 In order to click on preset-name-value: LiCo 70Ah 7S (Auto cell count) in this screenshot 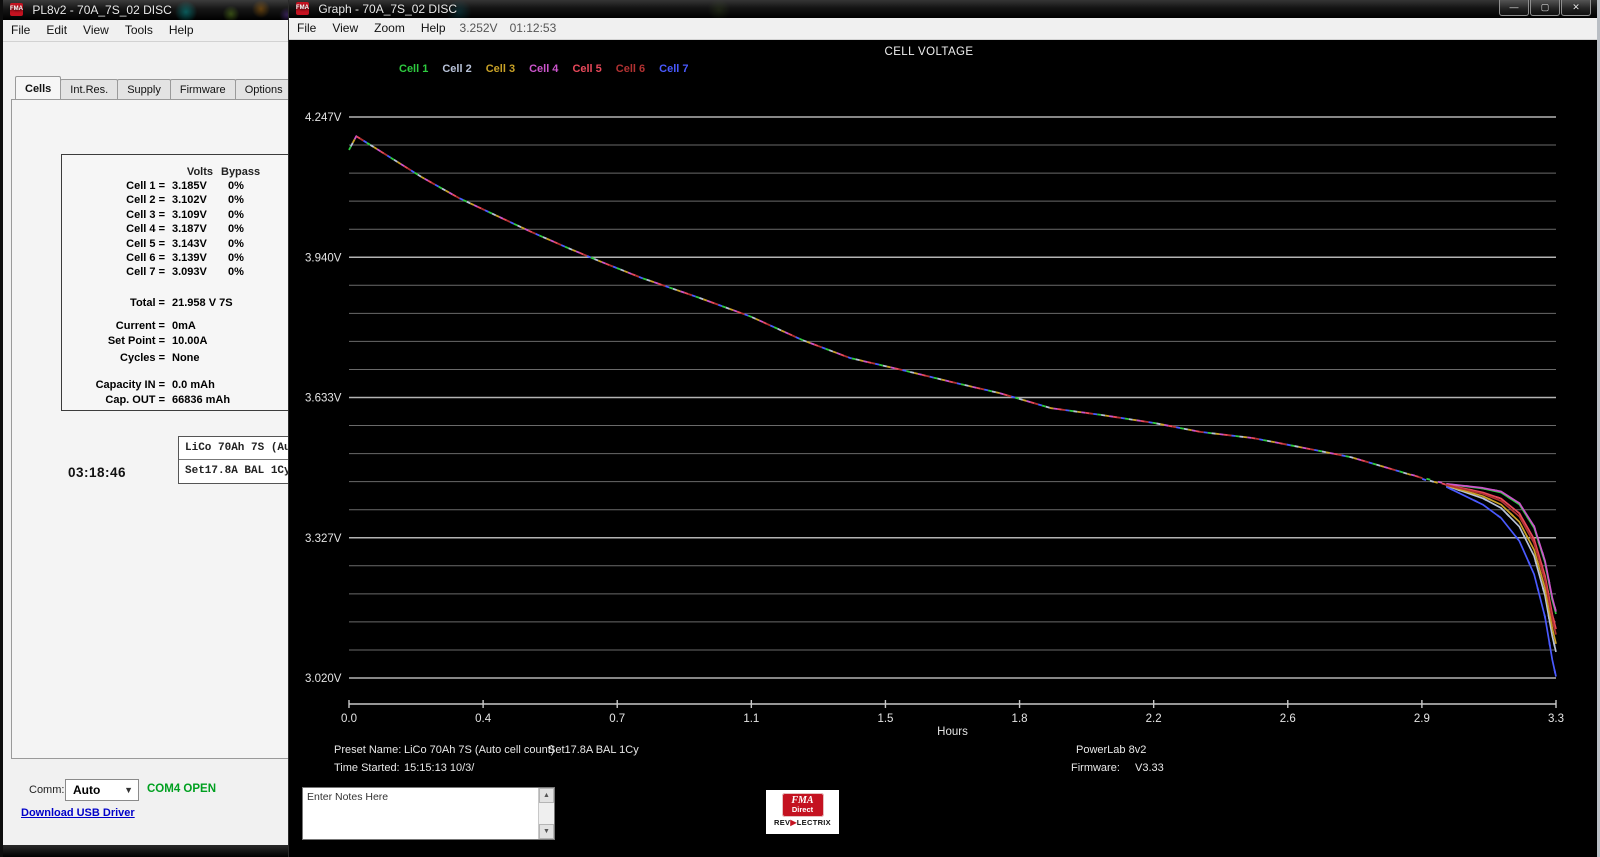, I will do `click(479, 750)`.